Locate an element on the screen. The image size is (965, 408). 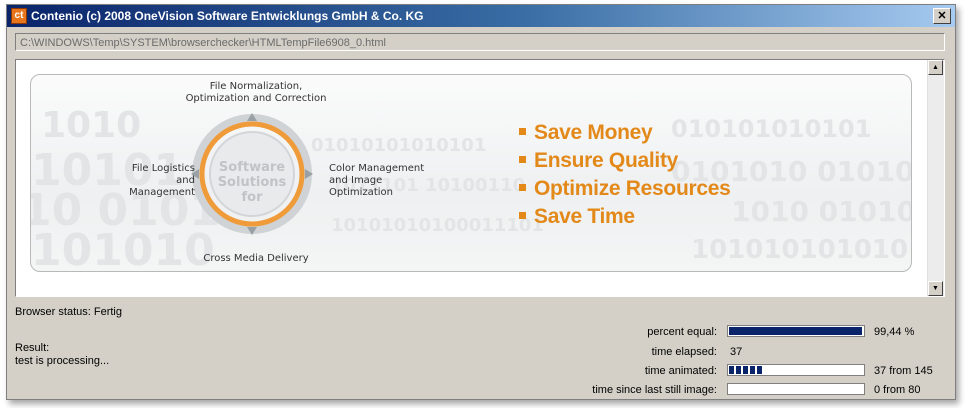
benefit-save-time: Save Time is located at coordinates (577, 217).